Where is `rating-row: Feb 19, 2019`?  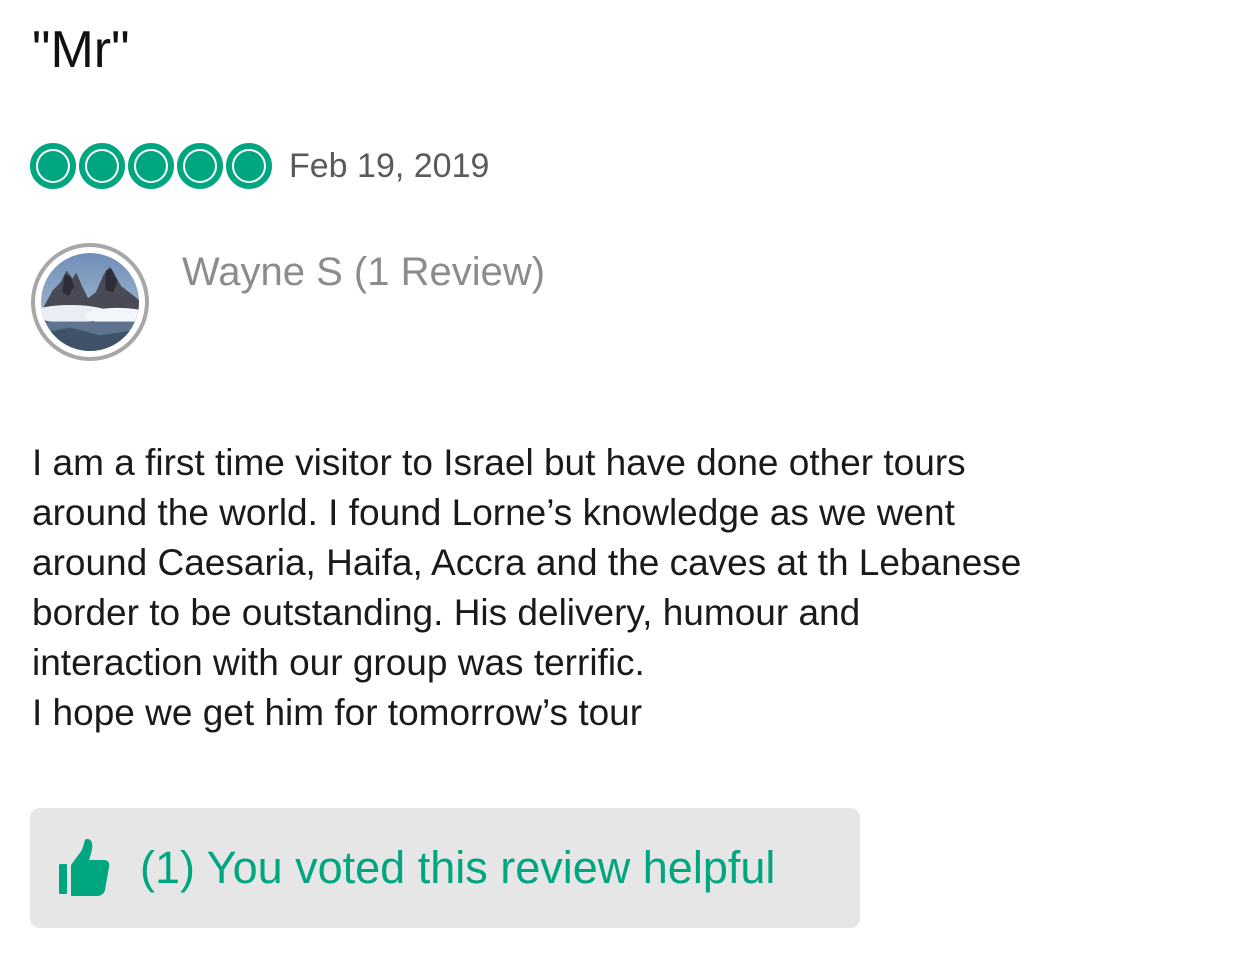
rating-row: Feb 19, 2019 is located at coordinates (259, 166).